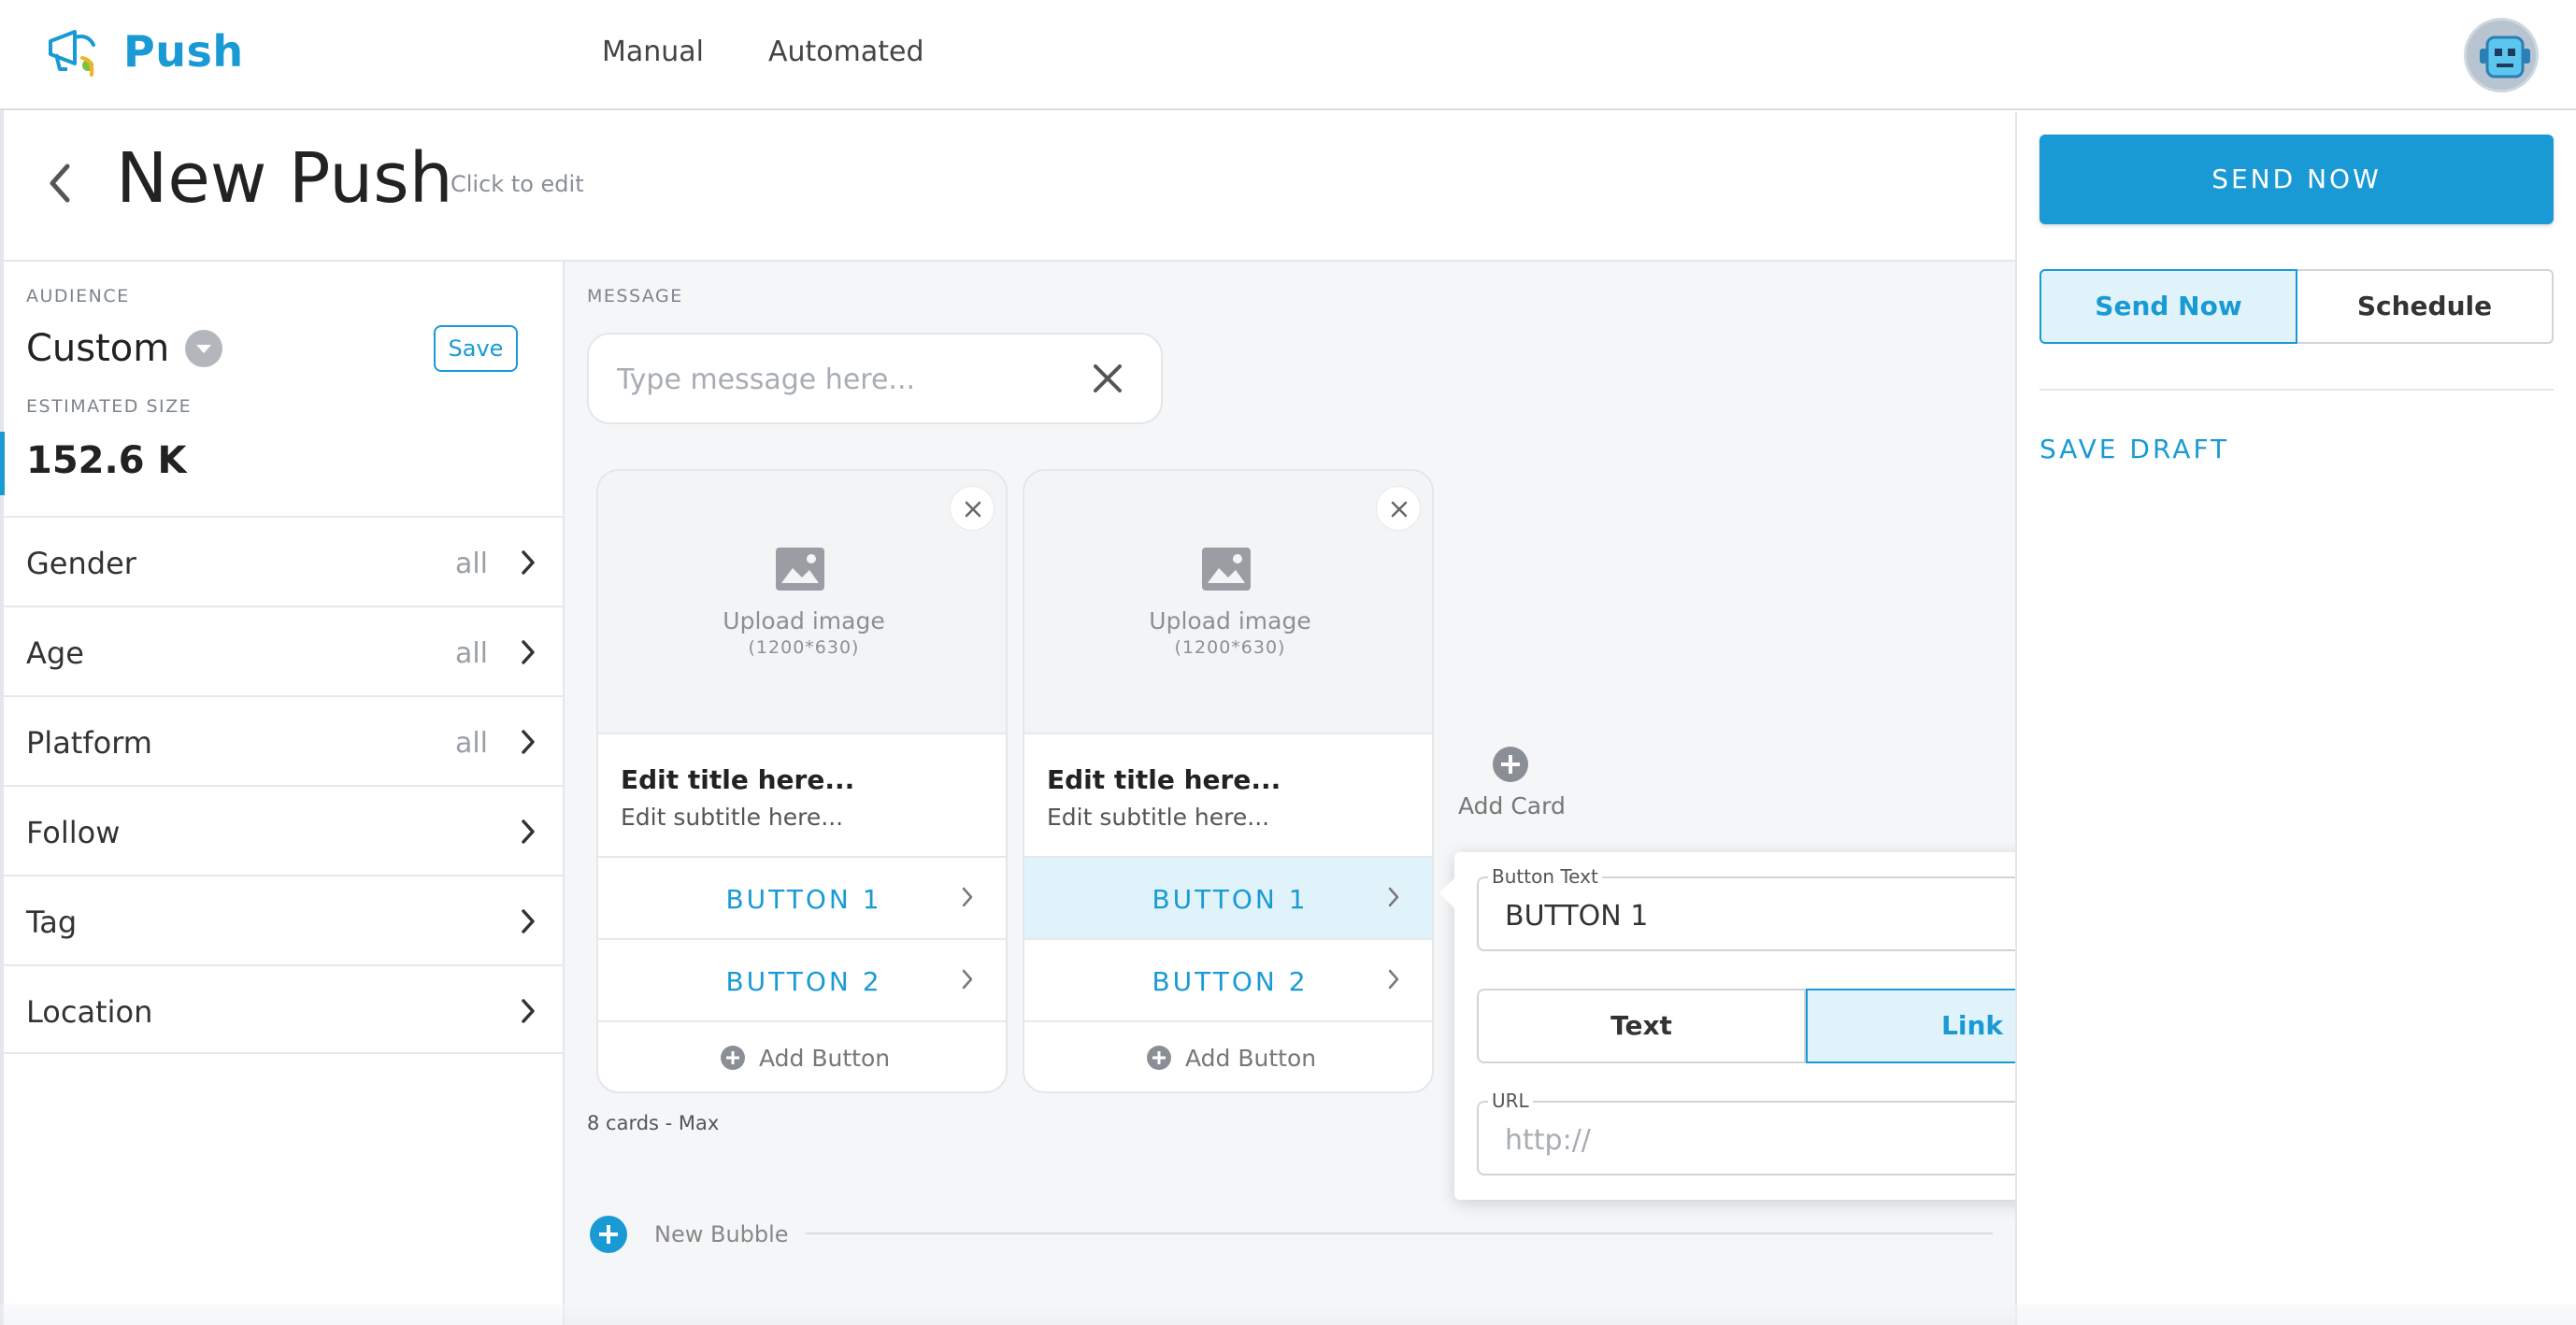 The width and height of the screenshot is (2576, 1325). What do you see at coordinates (1545, 876) in the screenshot?
I see `button-text-label: Button Text` at bounding box center [1545, 876].